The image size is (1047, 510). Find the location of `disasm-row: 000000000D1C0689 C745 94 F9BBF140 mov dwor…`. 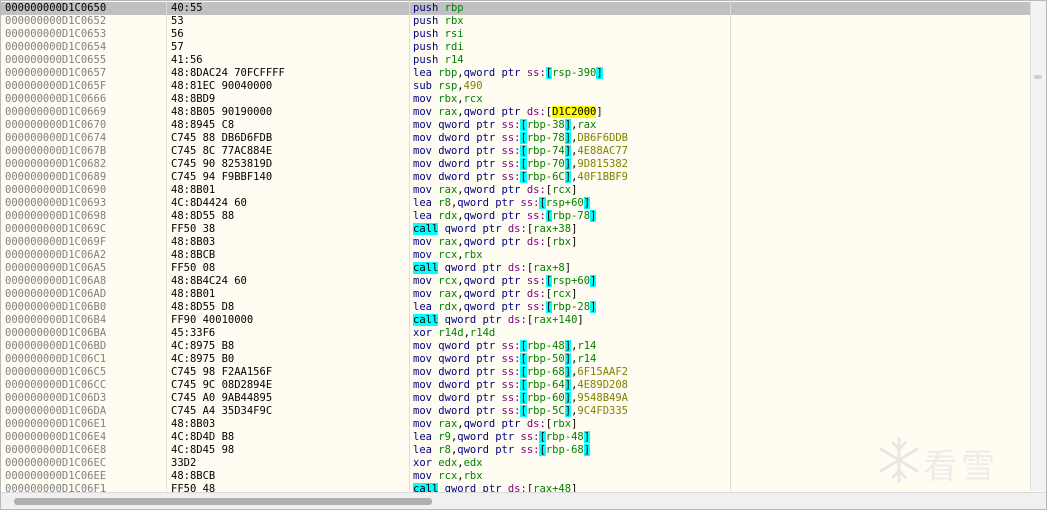

disasm-row: 000000000D1C0689 C745 94 F9BBF140 mov dwor… is located at coordinates (523, 177).